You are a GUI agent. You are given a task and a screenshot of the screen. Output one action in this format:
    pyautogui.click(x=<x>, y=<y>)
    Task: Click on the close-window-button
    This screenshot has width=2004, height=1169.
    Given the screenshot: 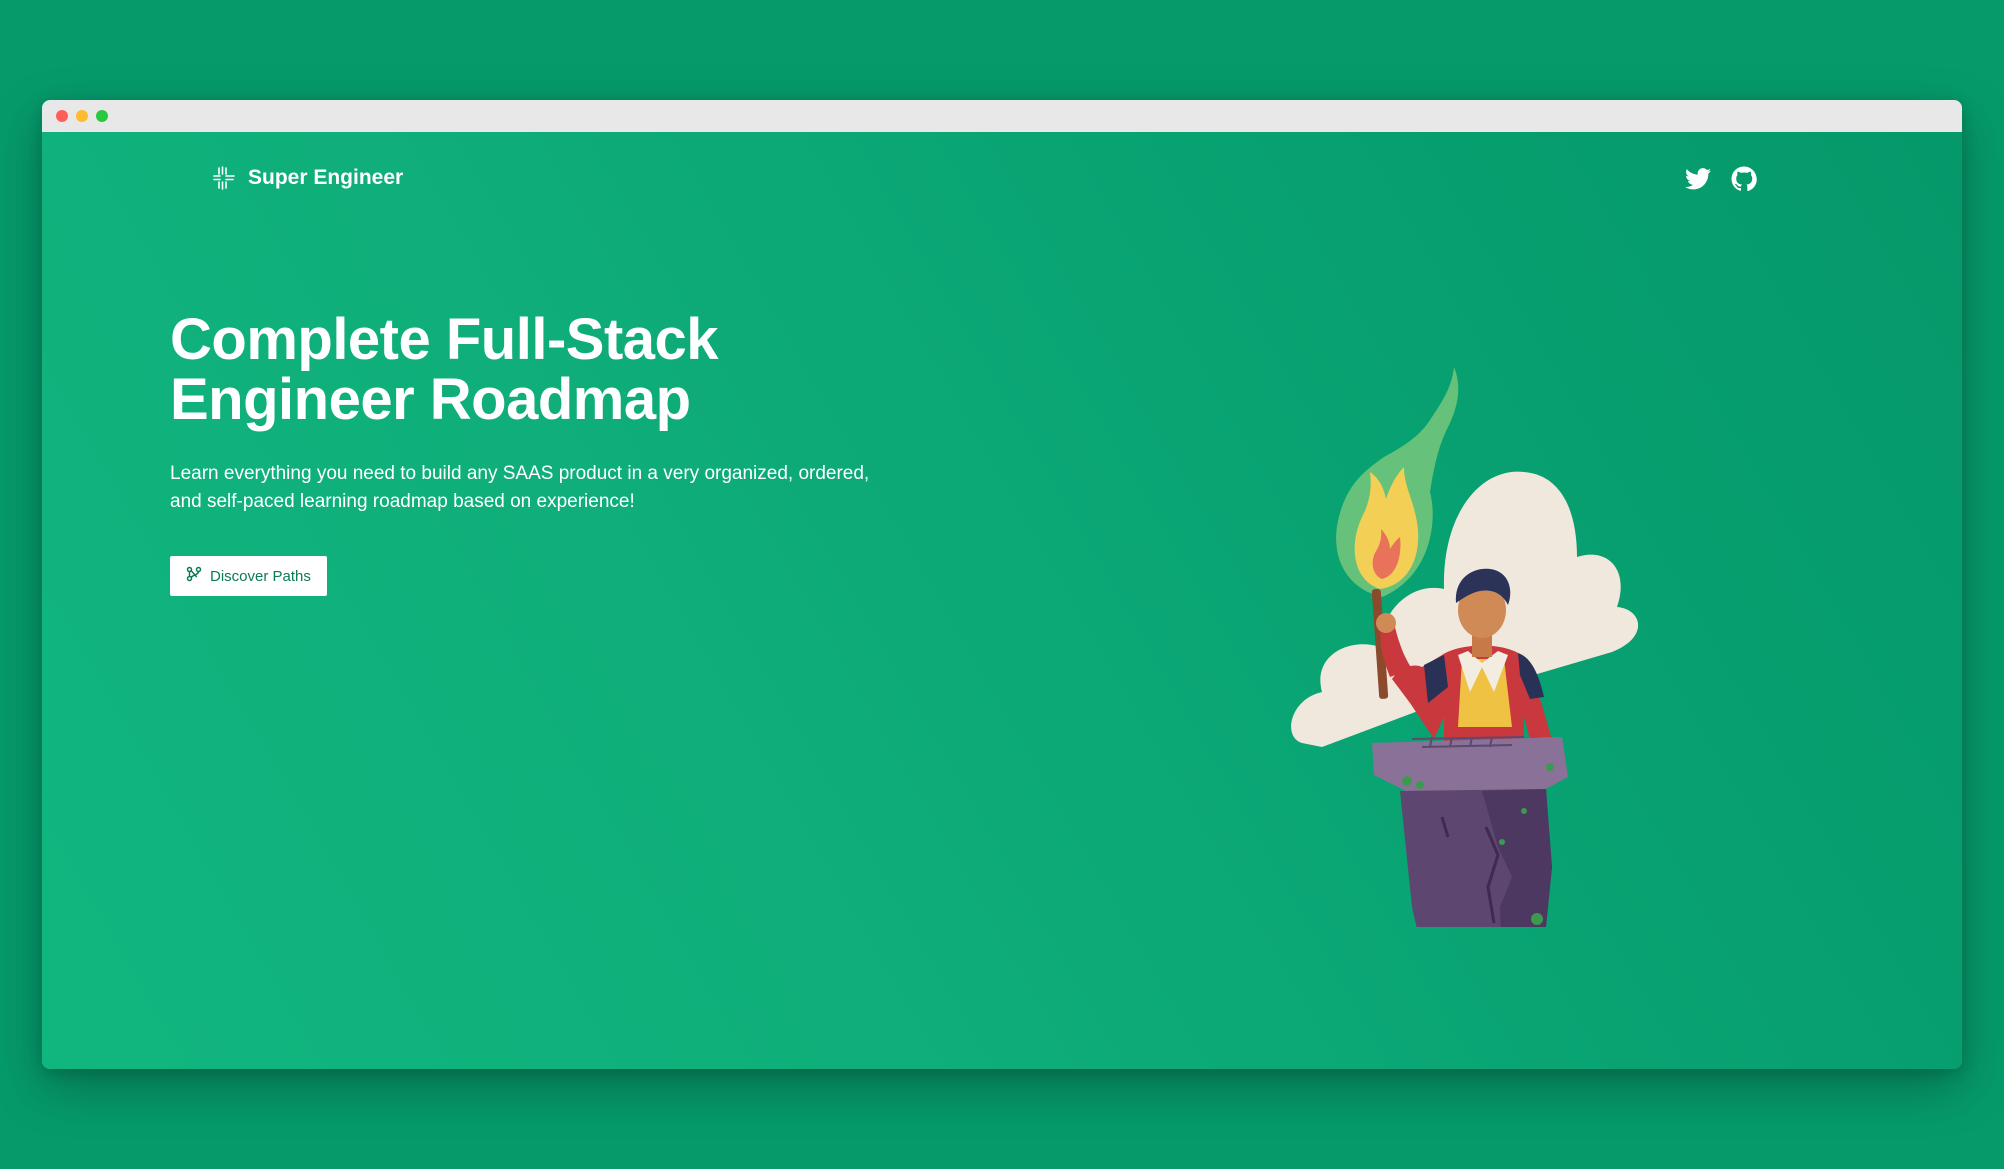 What is the action you would take?
    pyautogui.click(x=62, y=116)
    